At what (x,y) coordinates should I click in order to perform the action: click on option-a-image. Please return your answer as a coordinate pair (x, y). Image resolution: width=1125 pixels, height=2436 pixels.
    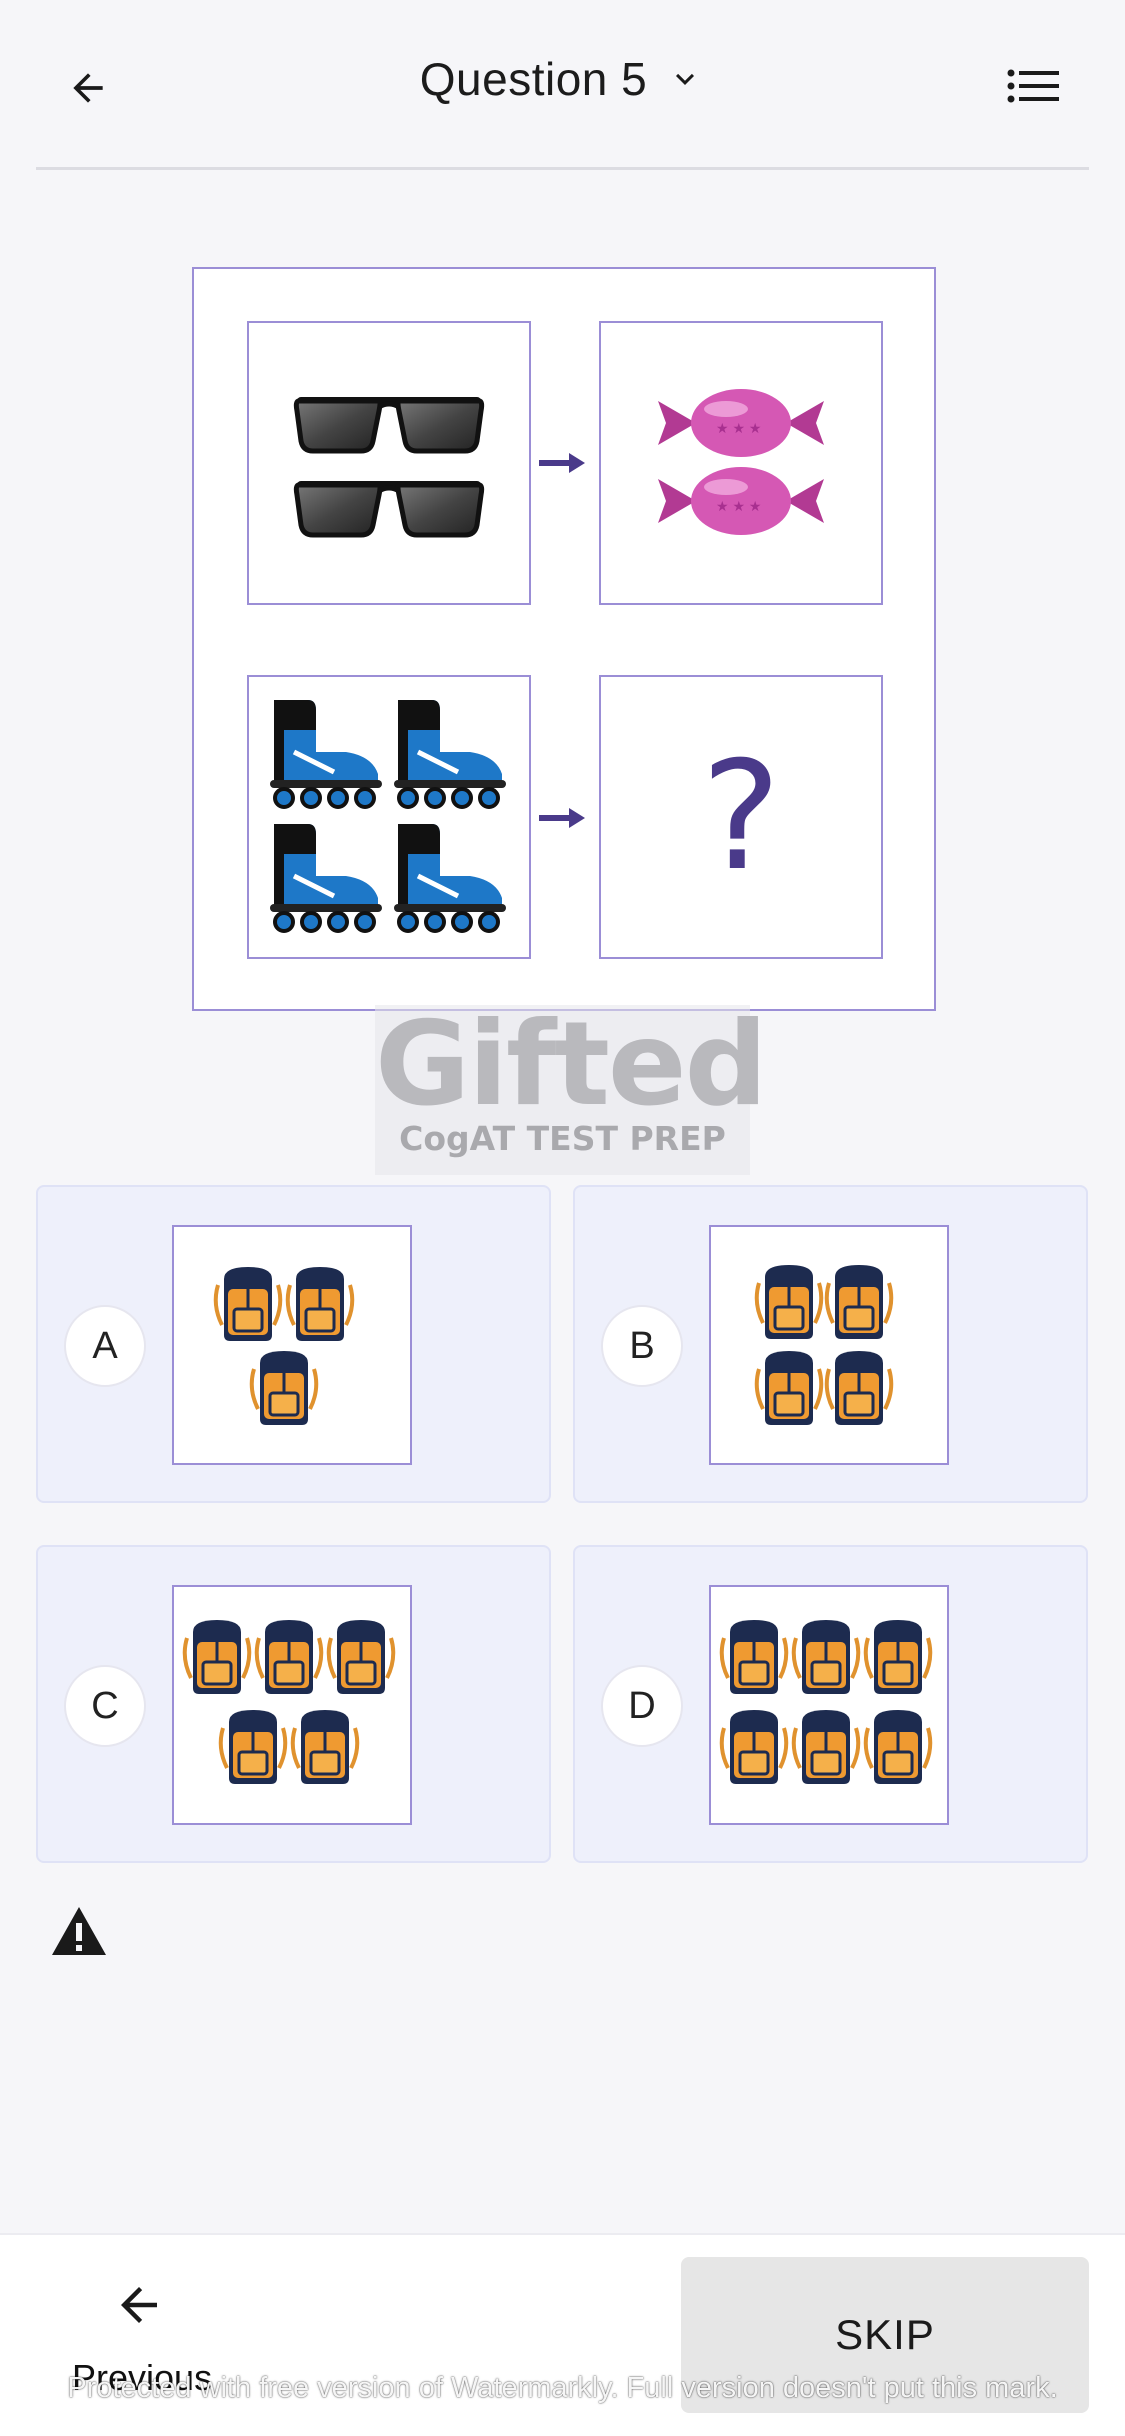
    Looking at the image, I should click on (292, 1345).